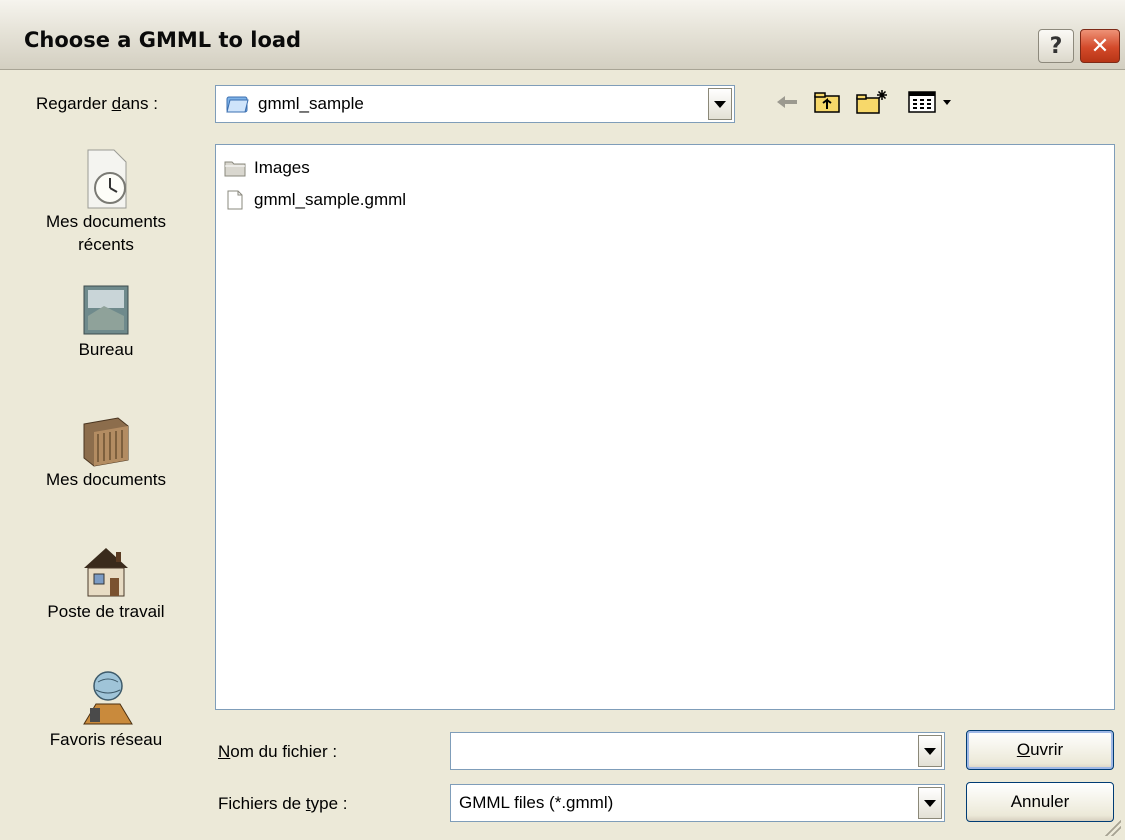  I want to click on title-bar: Choose a GMML to load ? ✕, so click(562, 35).